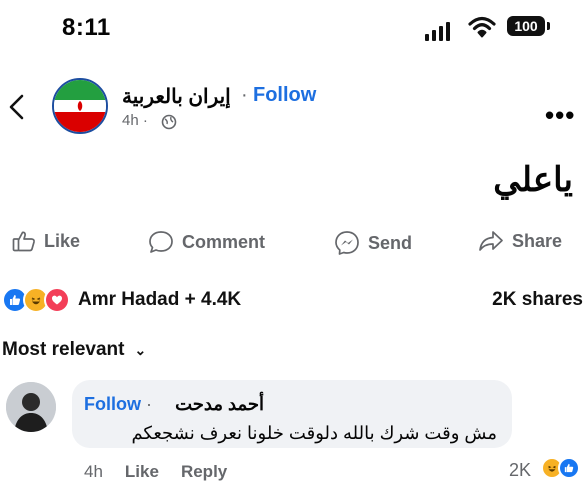  Describe the element at coordinates (560, 115) in the screenshot. I see `more-options-icon: •••` at that location.